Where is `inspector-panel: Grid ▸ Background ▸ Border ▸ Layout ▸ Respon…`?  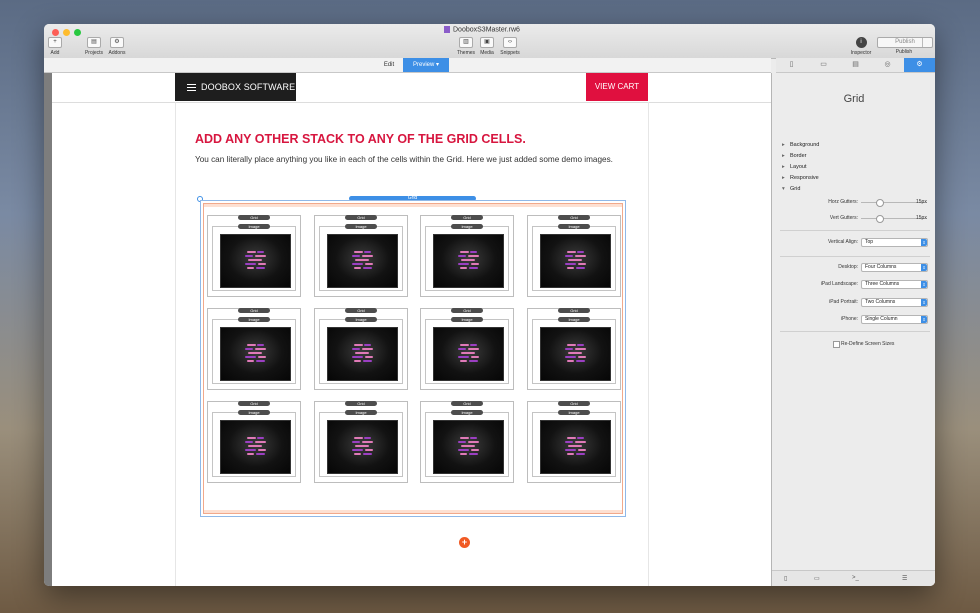 inspector-panel: Grid ▸ Background ▸ Border ▸ Layout ▸ Respon… is located at coordinates (853, 329).